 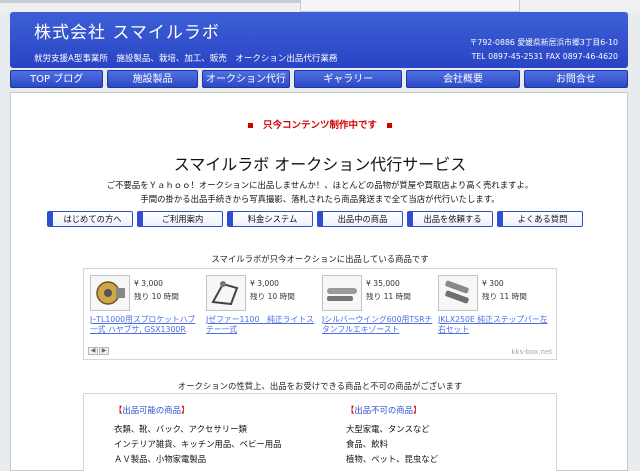 What do you see at coordinates (348, 79) in the screenshot?
I see `nav-gallery: ギャラリー` at bounding box center [348, 79].